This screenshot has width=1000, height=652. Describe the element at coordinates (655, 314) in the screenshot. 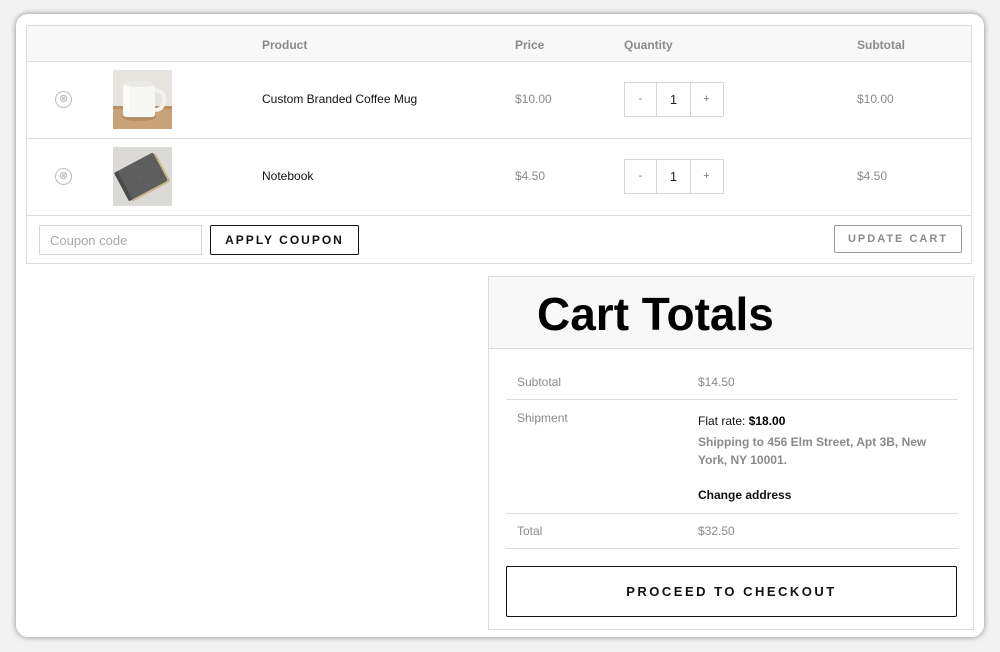

I see `cart-totals-title: Cart Totals` at that location.